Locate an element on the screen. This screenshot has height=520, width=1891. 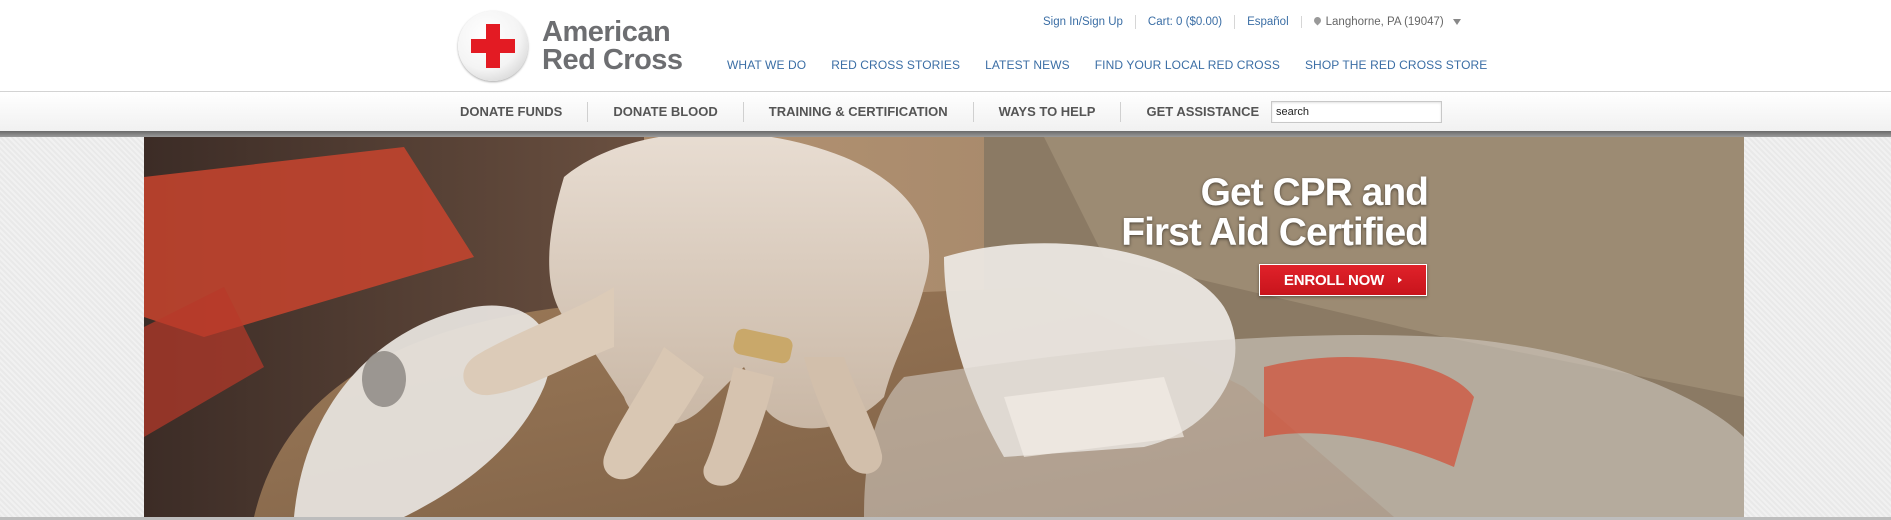
hero-headline-line-2: First Aid Certified is located at coordinates (1275, 232).